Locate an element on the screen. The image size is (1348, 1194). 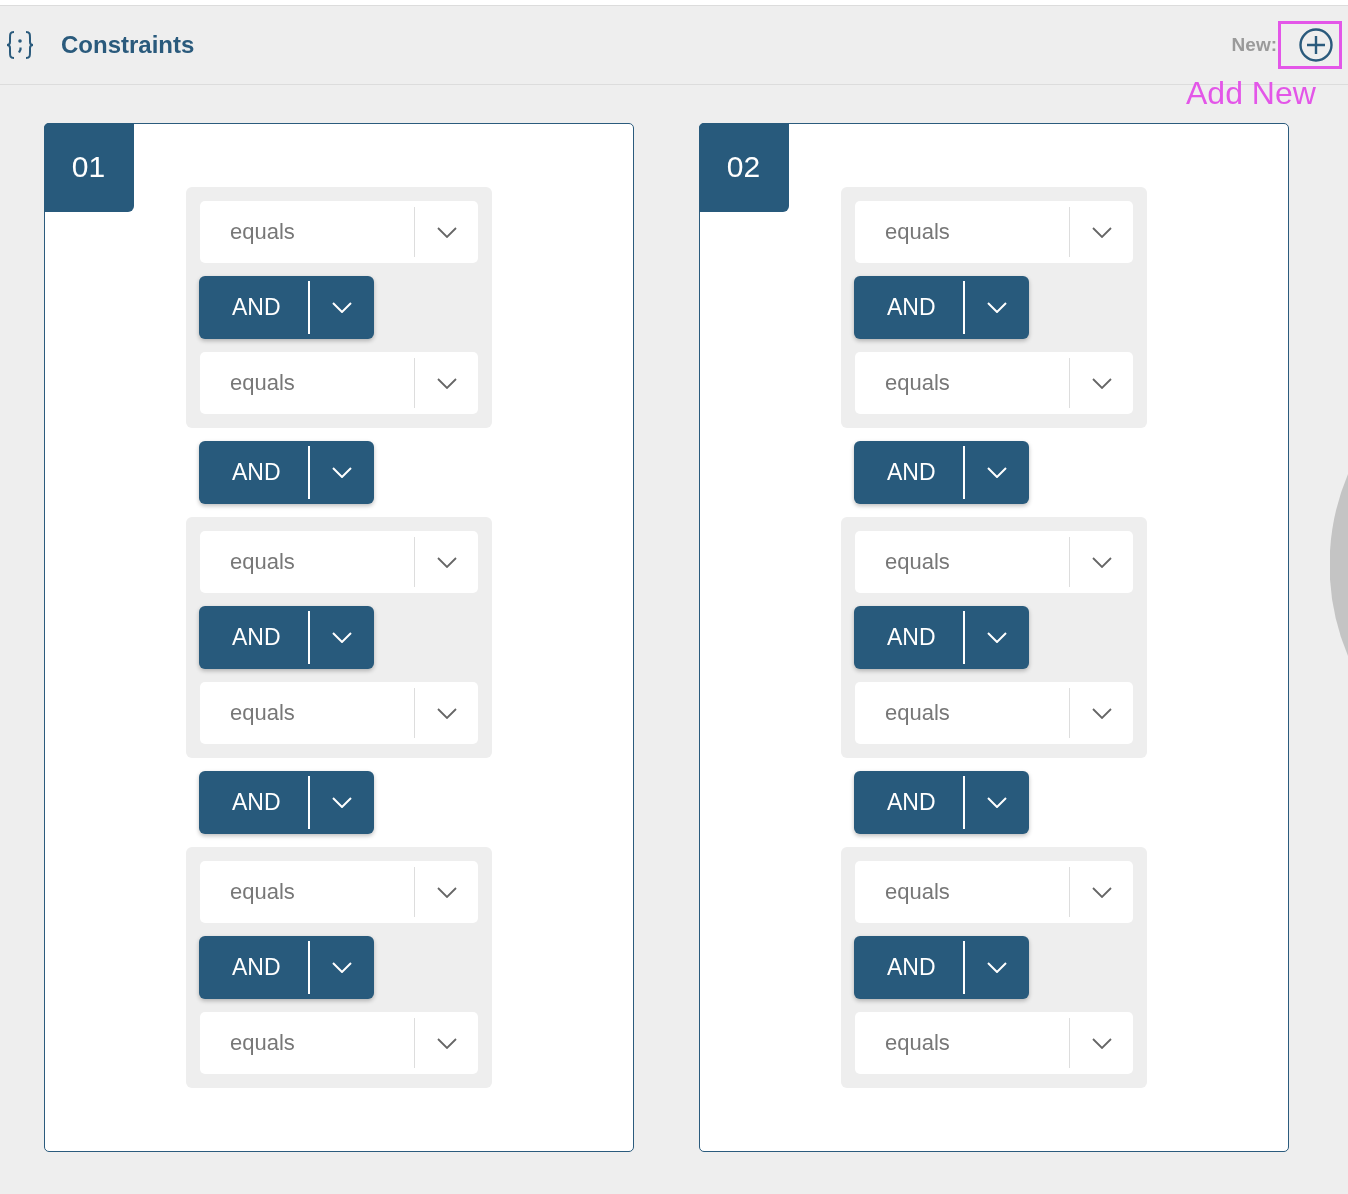
annotation-label: Add New is located at coordinates (1251, 93).